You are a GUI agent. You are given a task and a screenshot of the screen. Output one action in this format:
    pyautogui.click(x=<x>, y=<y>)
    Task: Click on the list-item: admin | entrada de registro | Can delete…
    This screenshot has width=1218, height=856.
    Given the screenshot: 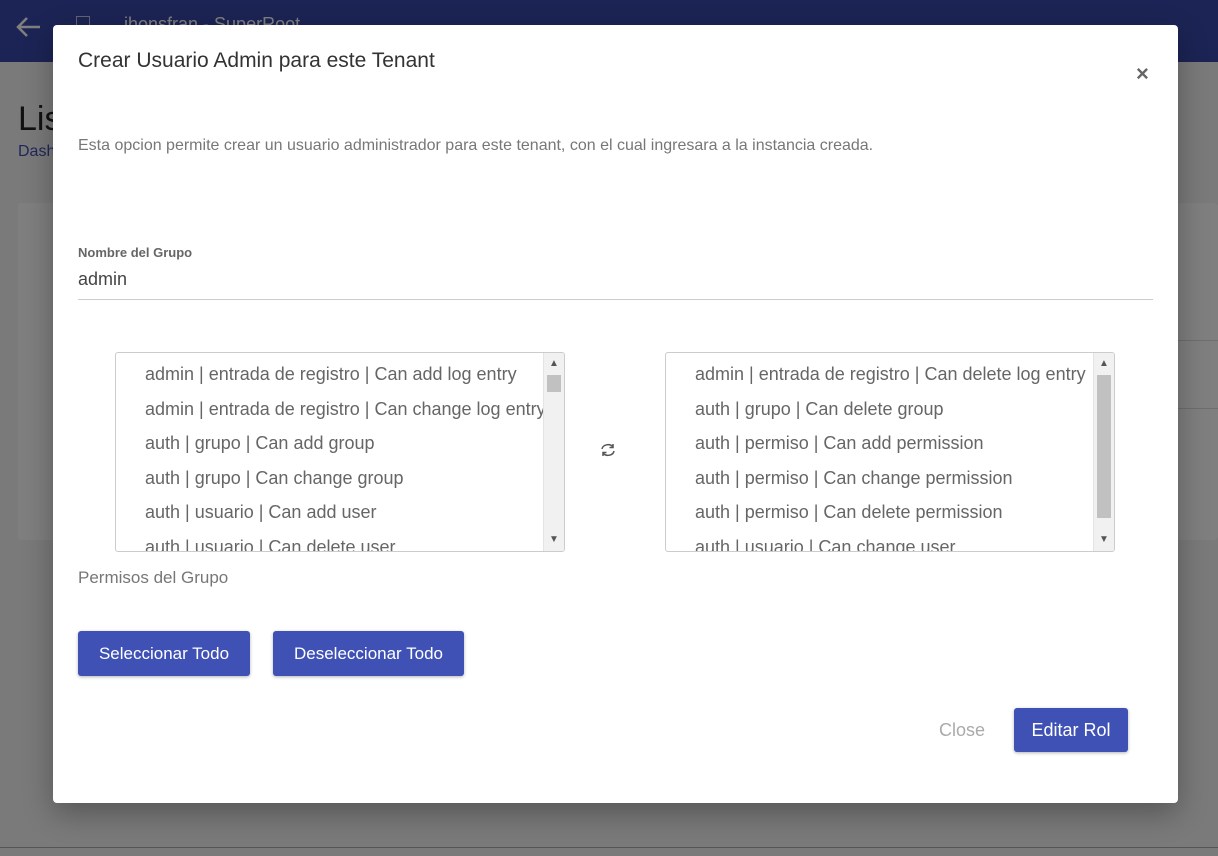 What is the action you would take?
    pyautogui.click(x=880, y=370)
    